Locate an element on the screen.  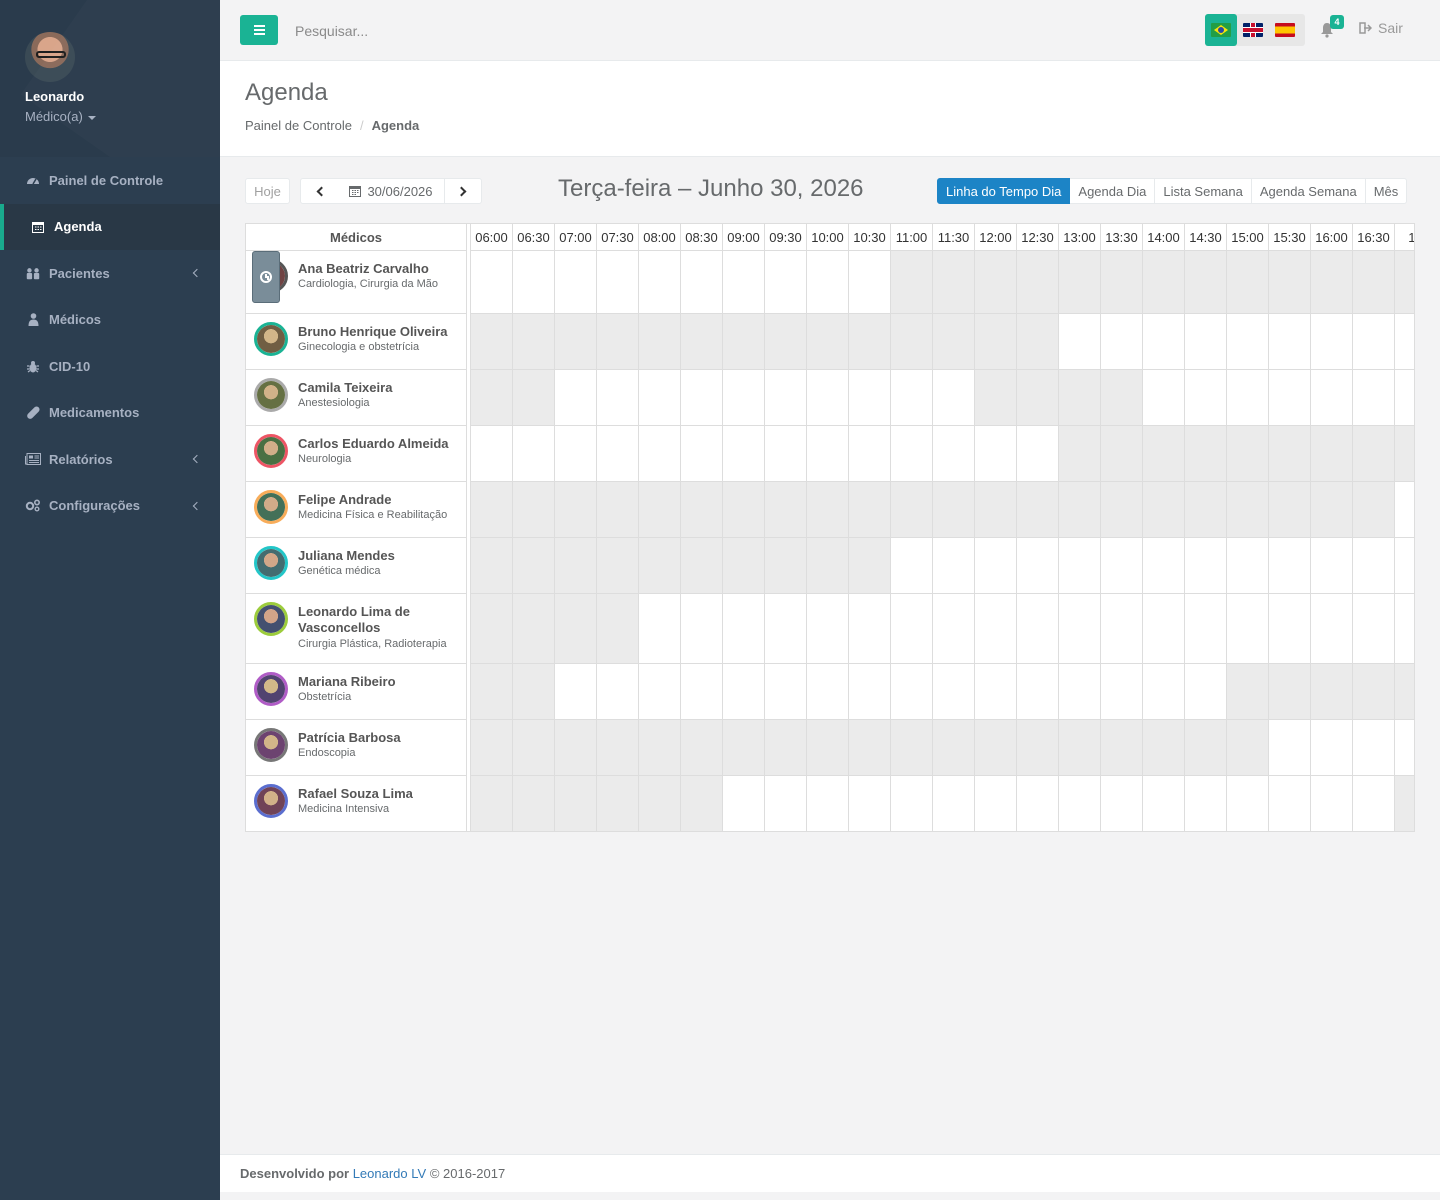
search-input is located at coordinates (420, 31).